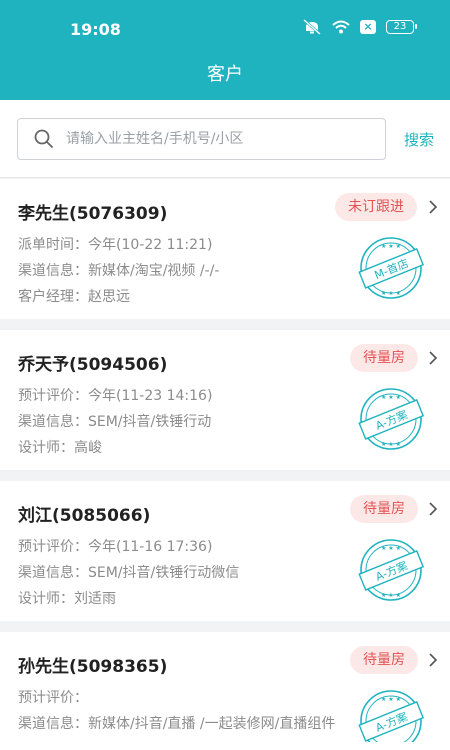 The height and width of the screenshot is (750, 450). I want to click on info-line: 渠道信息：新媒体/淘宝/视频 /-/-, so click(119, 271).